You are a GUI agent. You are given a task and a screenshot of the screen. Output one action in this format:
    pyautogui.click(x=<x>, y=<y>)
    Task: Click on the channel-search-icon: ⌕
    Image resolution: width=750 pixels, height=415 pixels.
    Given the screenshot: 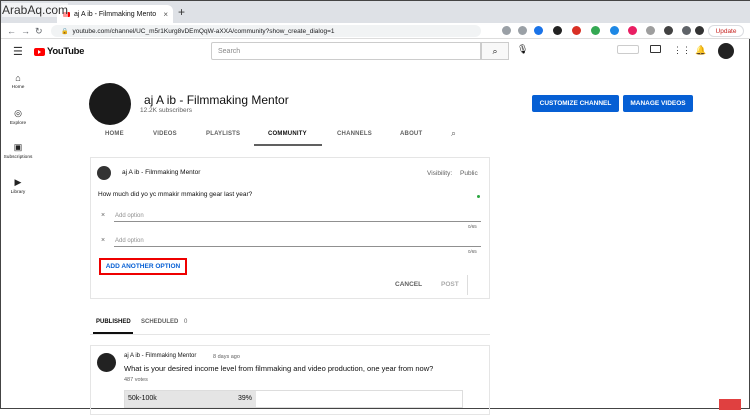 What is the action you would take?
    pyautogui.click(x=453, y=133)
    